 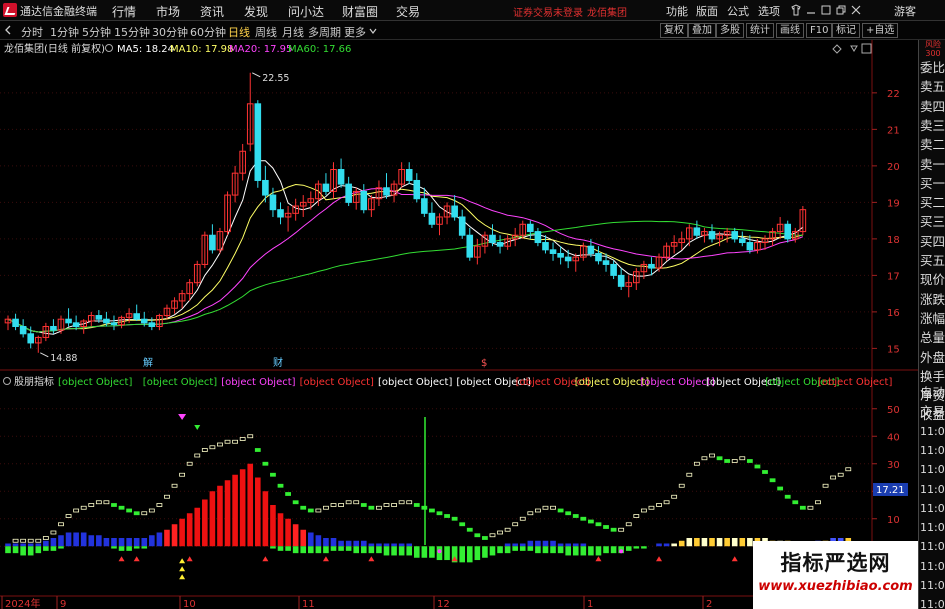 What do you see at coordinates (8, 30) in the screenshot?
I see `arrow-left-icon` at bounding box center [8, 30].